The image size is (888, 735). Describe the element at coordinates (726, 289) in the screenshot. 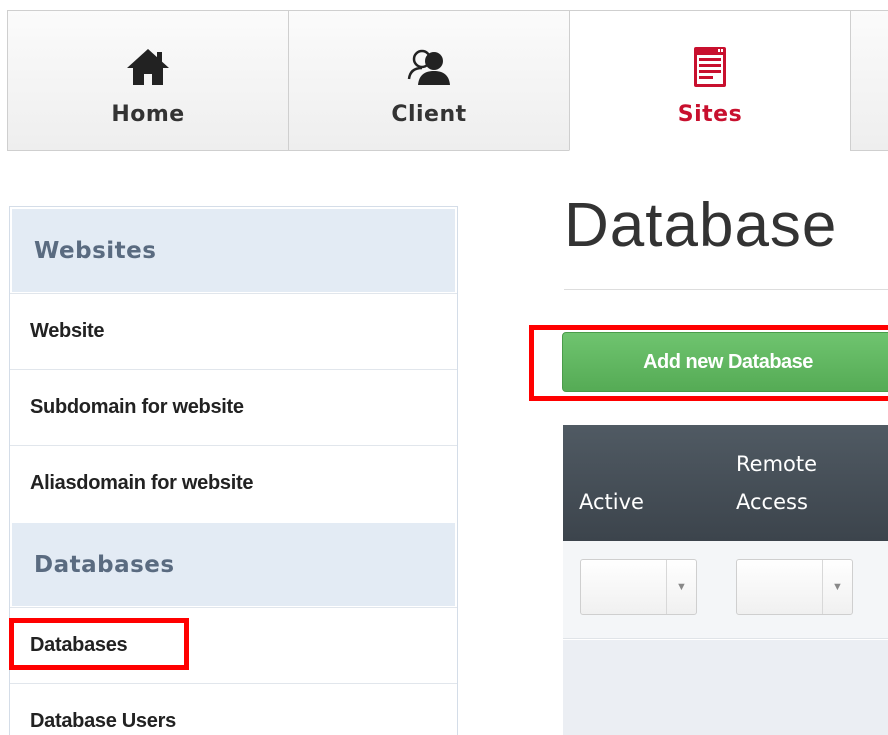

I see `title-divider` at that location.